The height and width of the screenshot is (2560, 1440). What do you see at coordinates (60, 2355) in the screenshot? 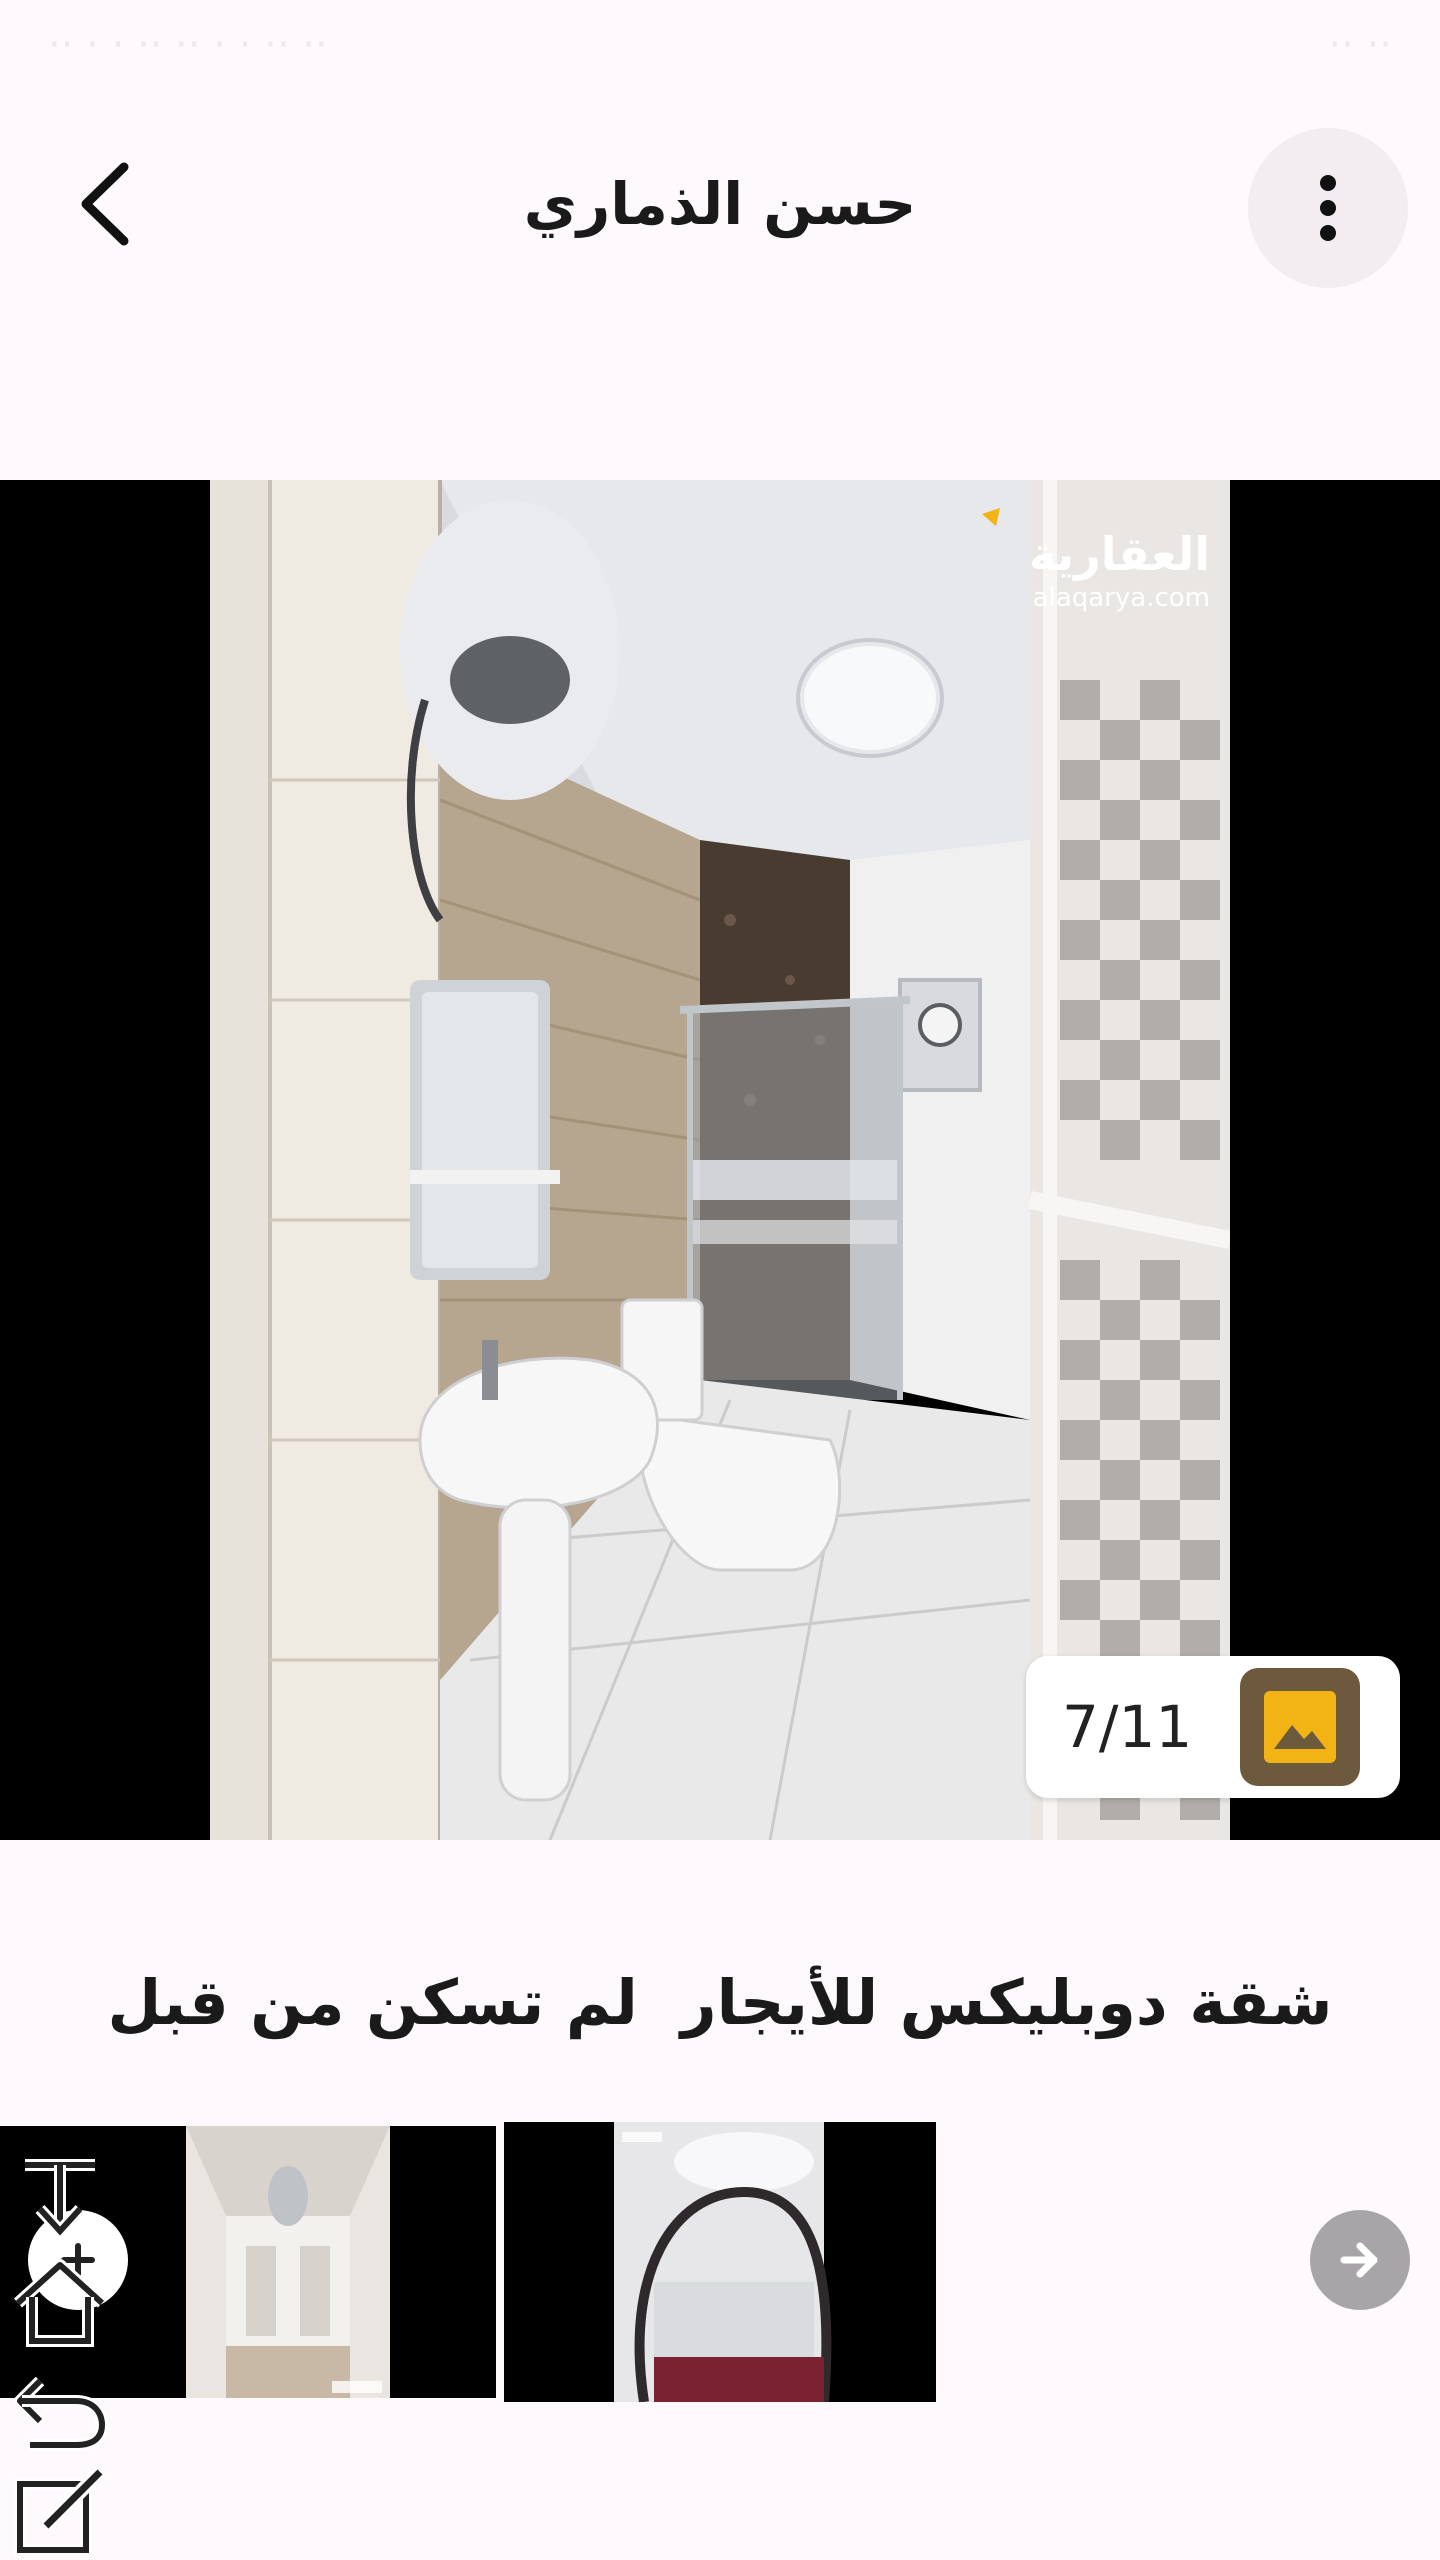
I see `side-tools` at bounding box center [60, 2355].